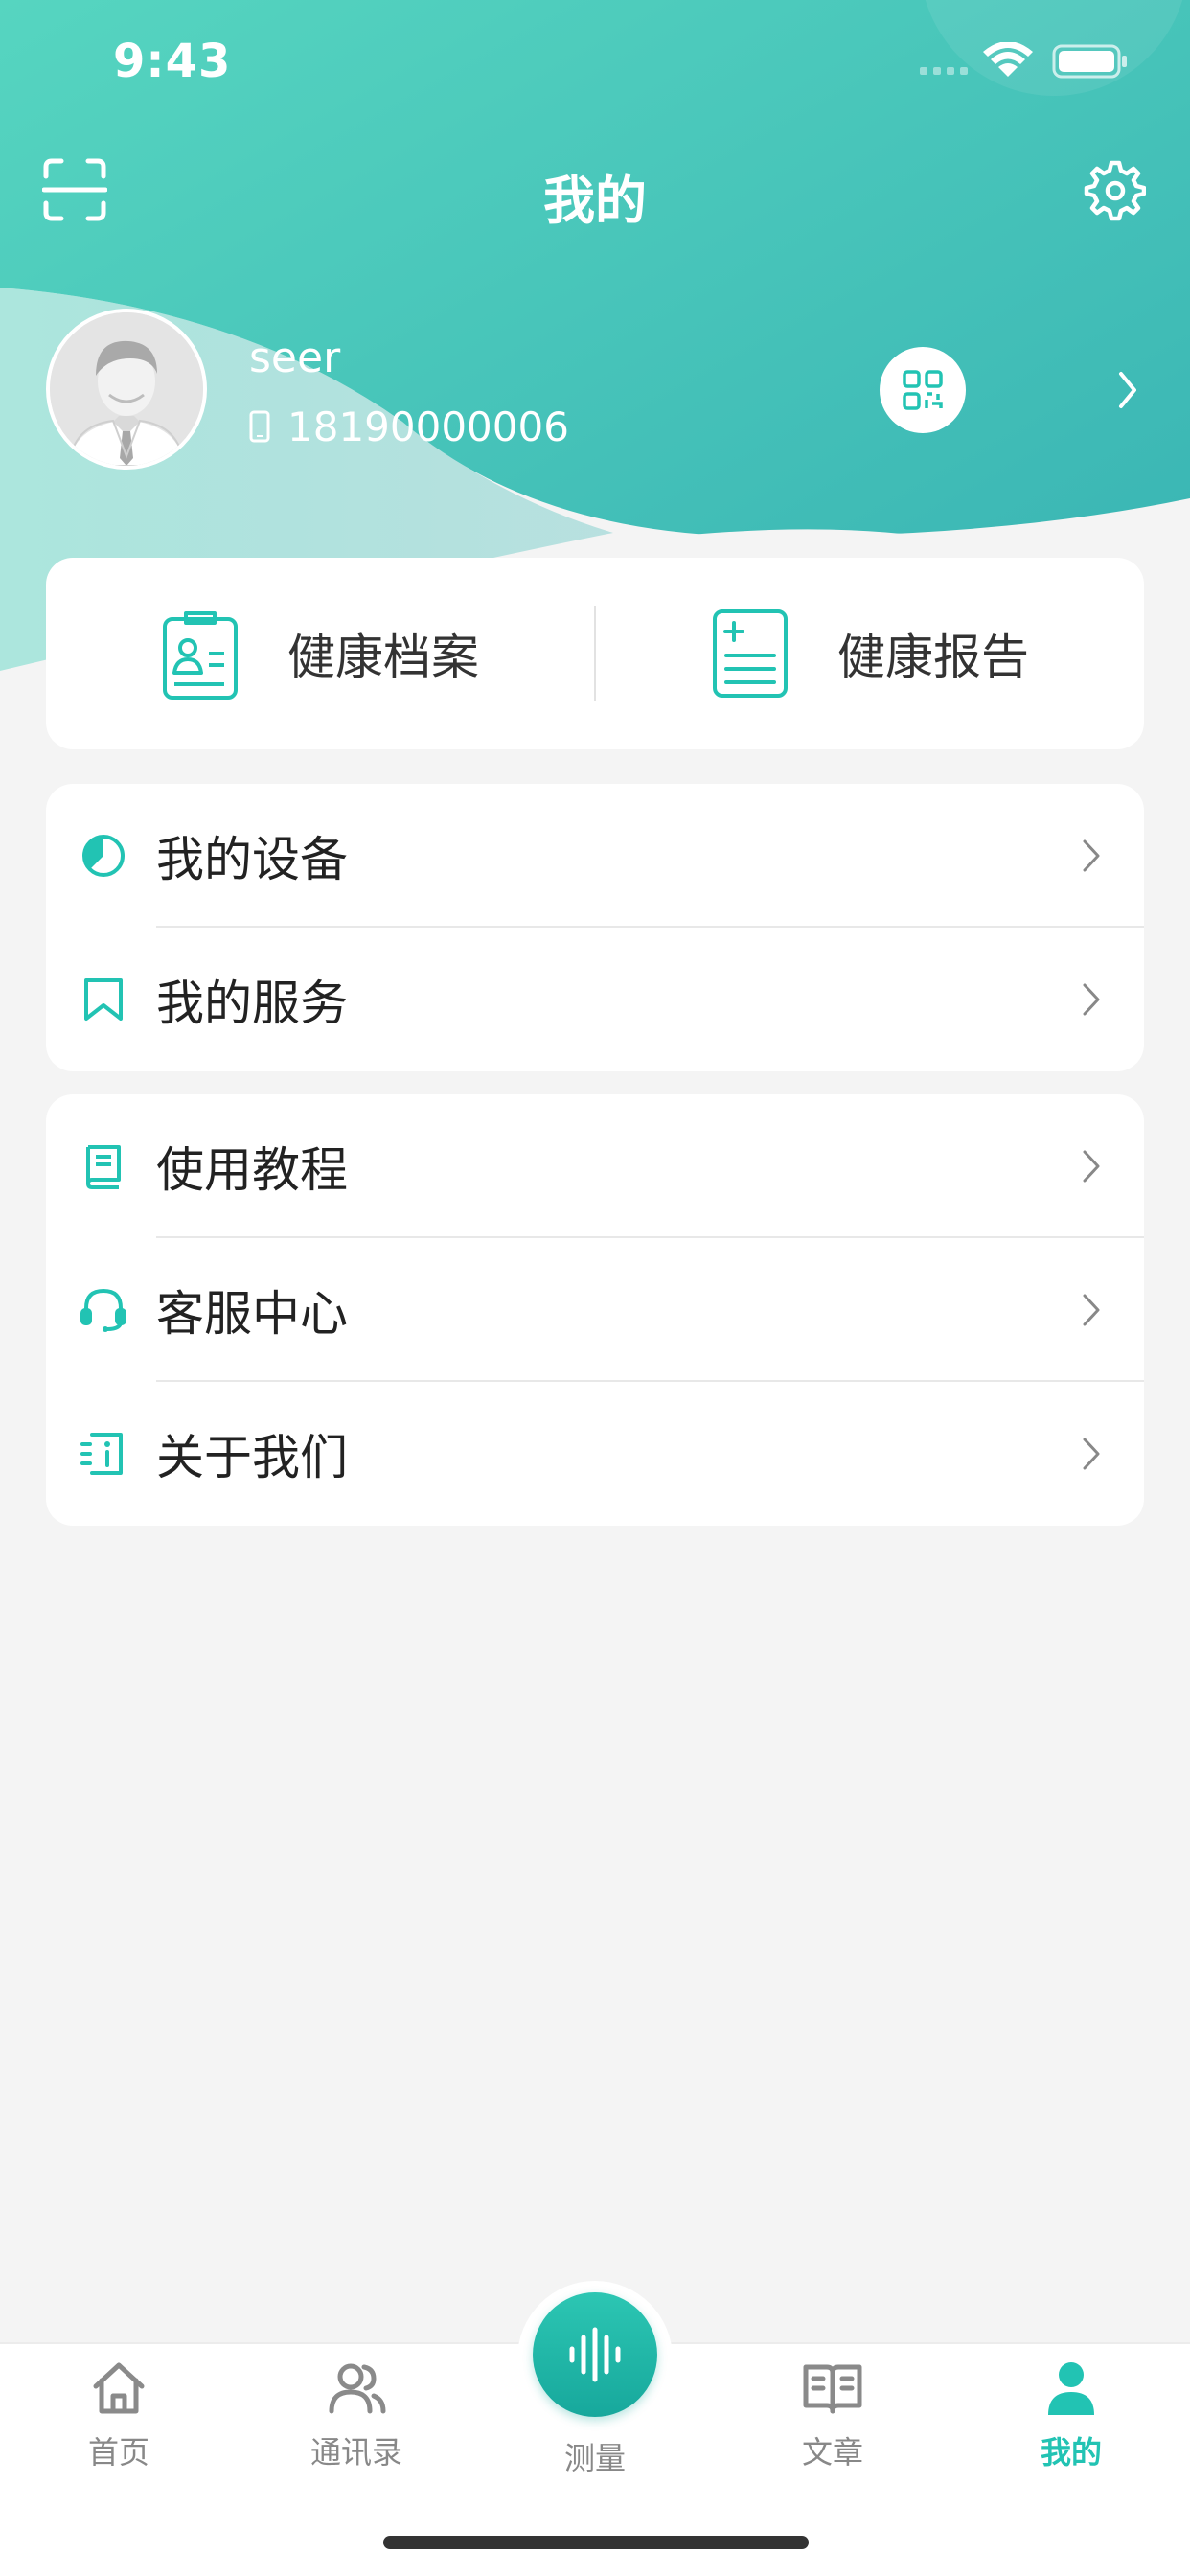 The height and width of the screenshot is (2576, 1190). What do you see at coordinates (119, 2415) in the screenshot?
I see `tab-home: 首页` at bounding box center [119, 2415].